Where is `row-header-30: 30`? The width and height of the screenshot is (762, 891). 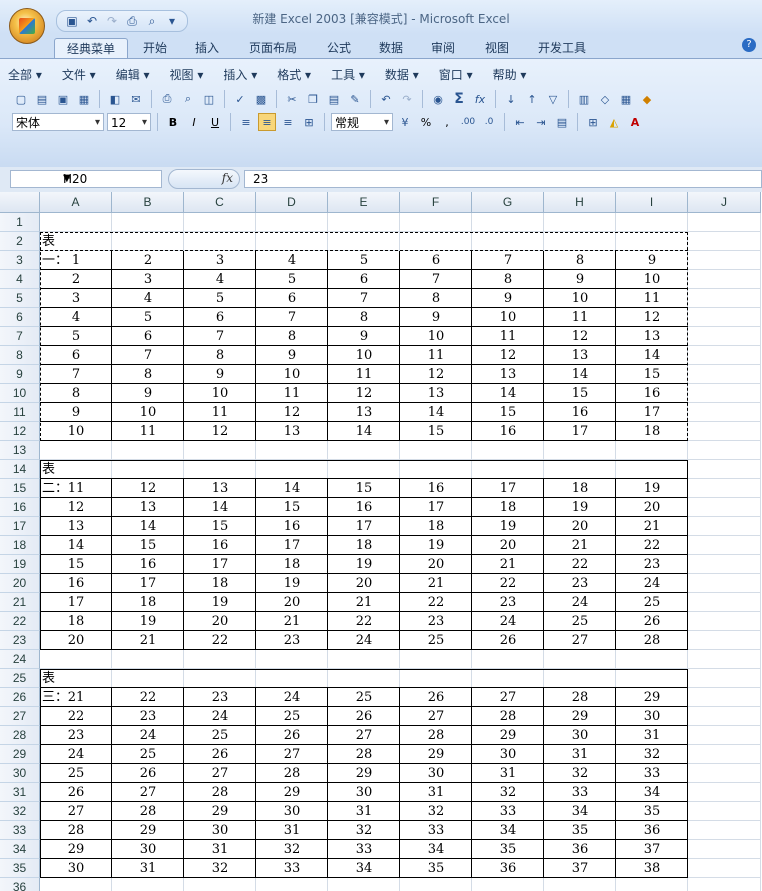 row-header-30: 30 is located at coordinates (20, 773).